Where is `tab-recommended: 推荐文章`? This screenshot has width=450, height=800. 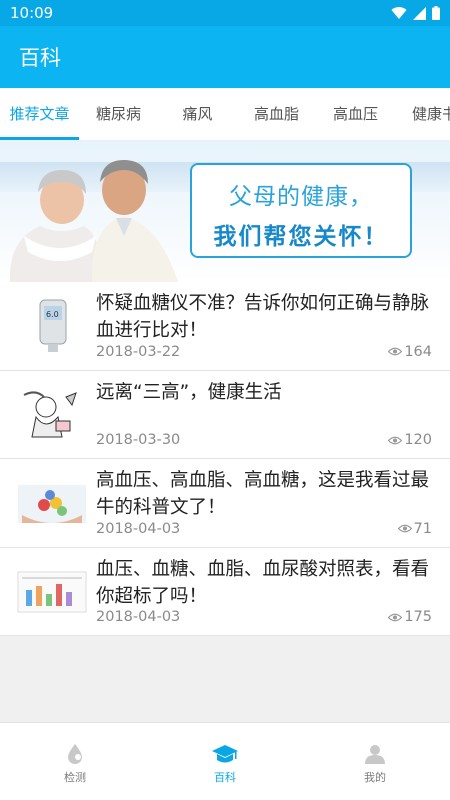 tab-recommended: 推荐文章 is located at coordinates (39, 114).